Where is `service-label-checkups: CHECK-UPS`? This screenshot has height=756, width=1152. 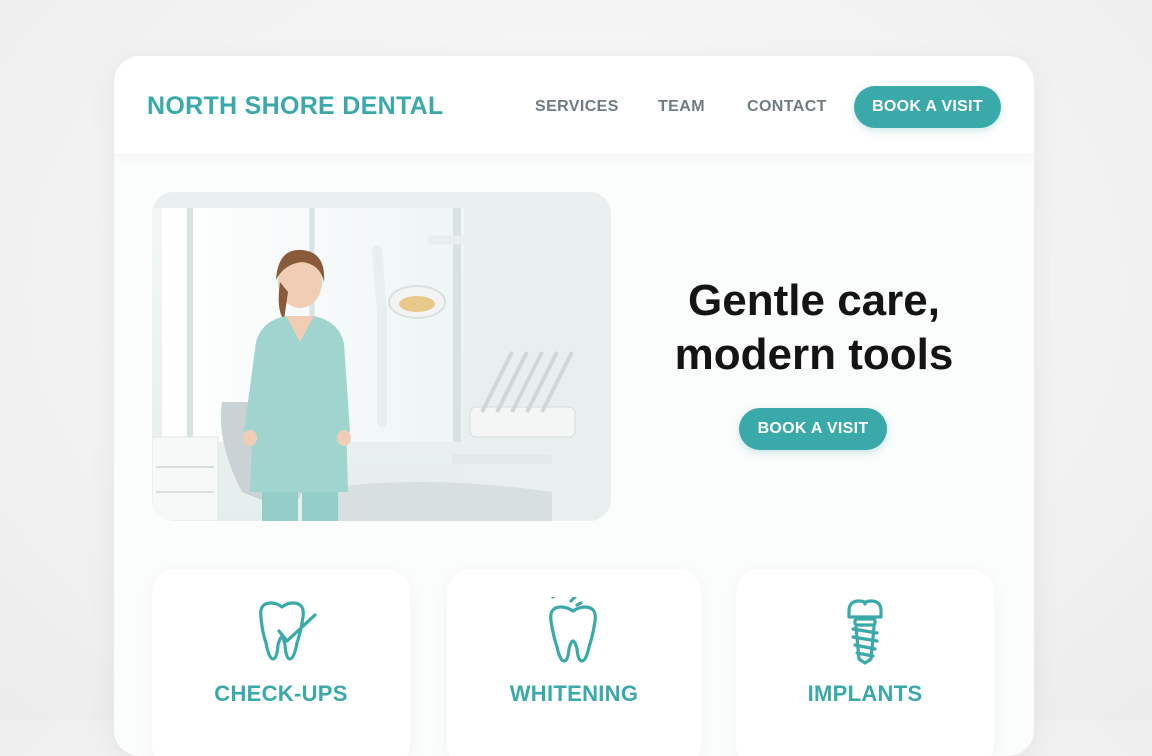
service-label-checkups: CHECK-UPS is located at coordinates (281, 693).